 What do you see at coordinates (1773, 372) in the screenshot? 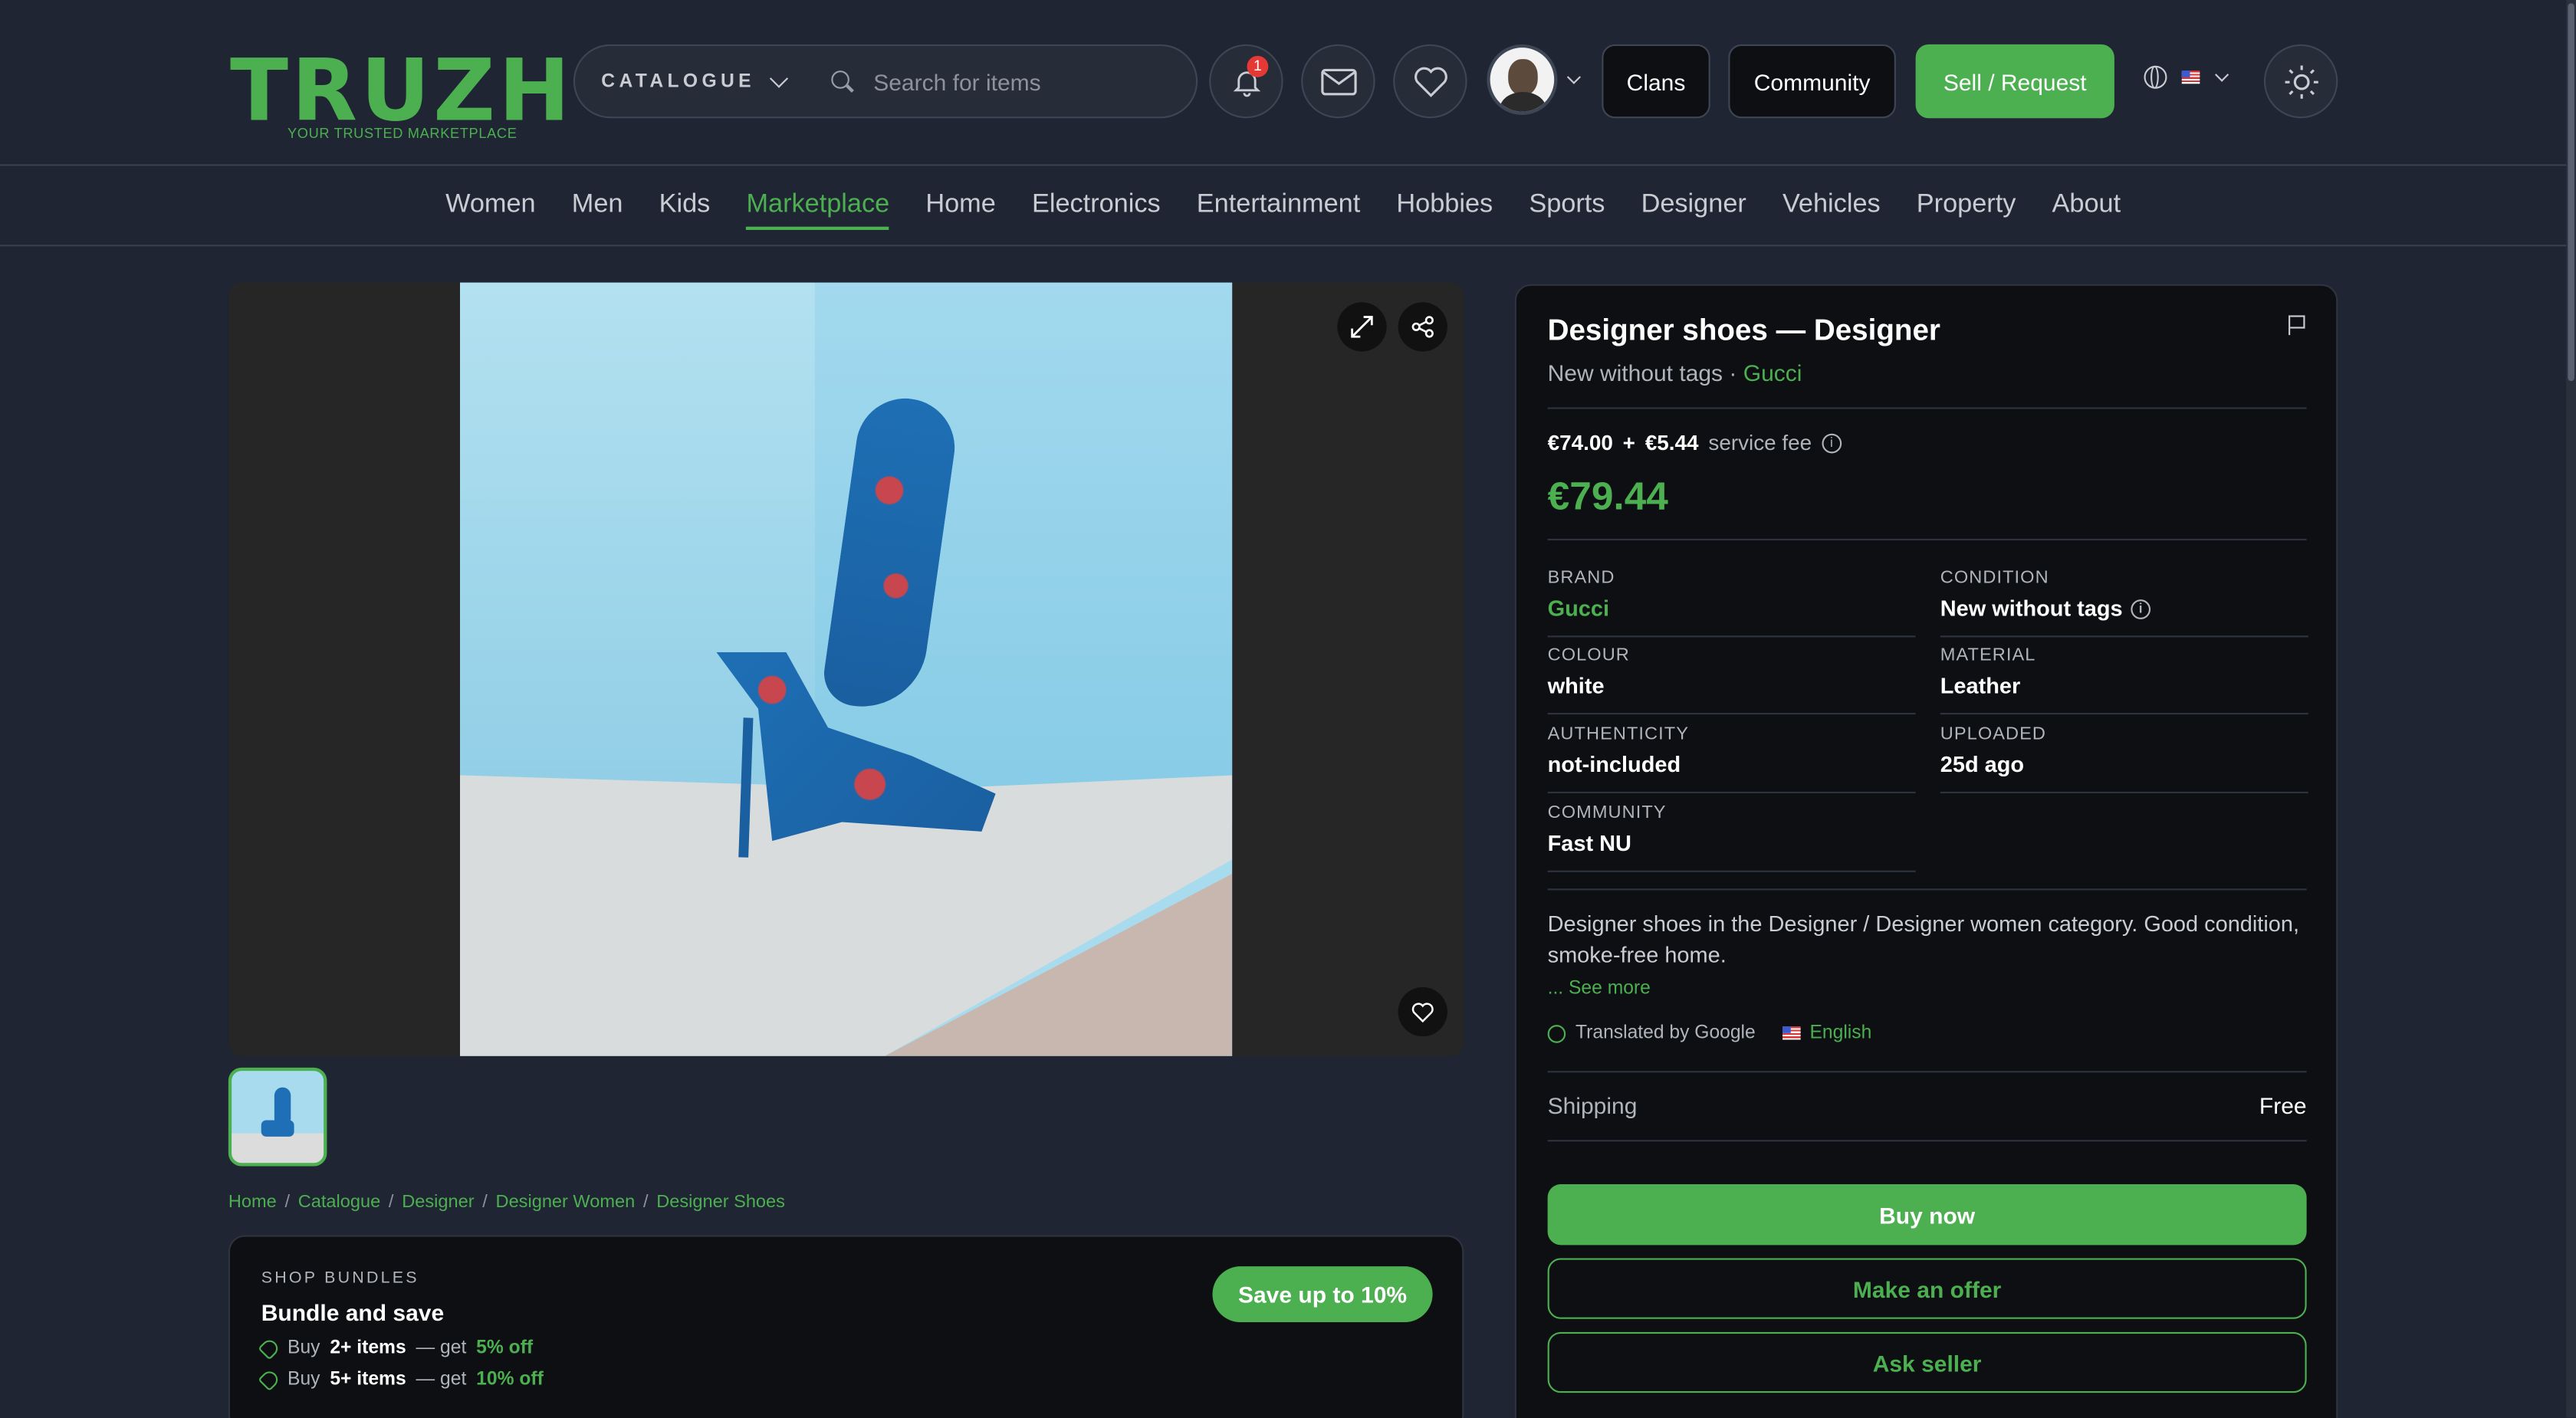
I see `brand-link: Gucci` at bounding box center [1773, 372].